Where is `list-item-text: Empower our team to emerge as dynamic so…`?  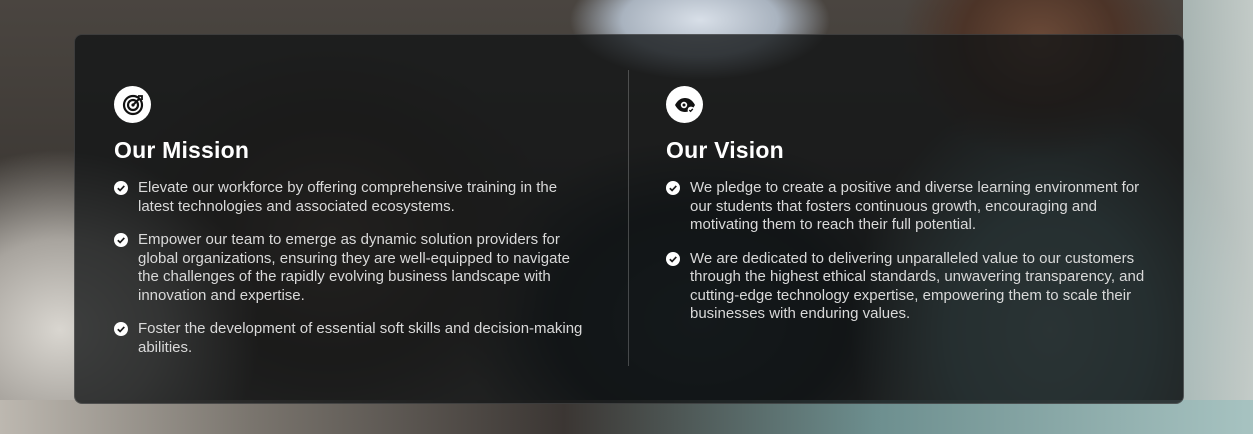
list-item-text: Empower our team to emerge as dynamic so… is located at coordinates (354, 267).